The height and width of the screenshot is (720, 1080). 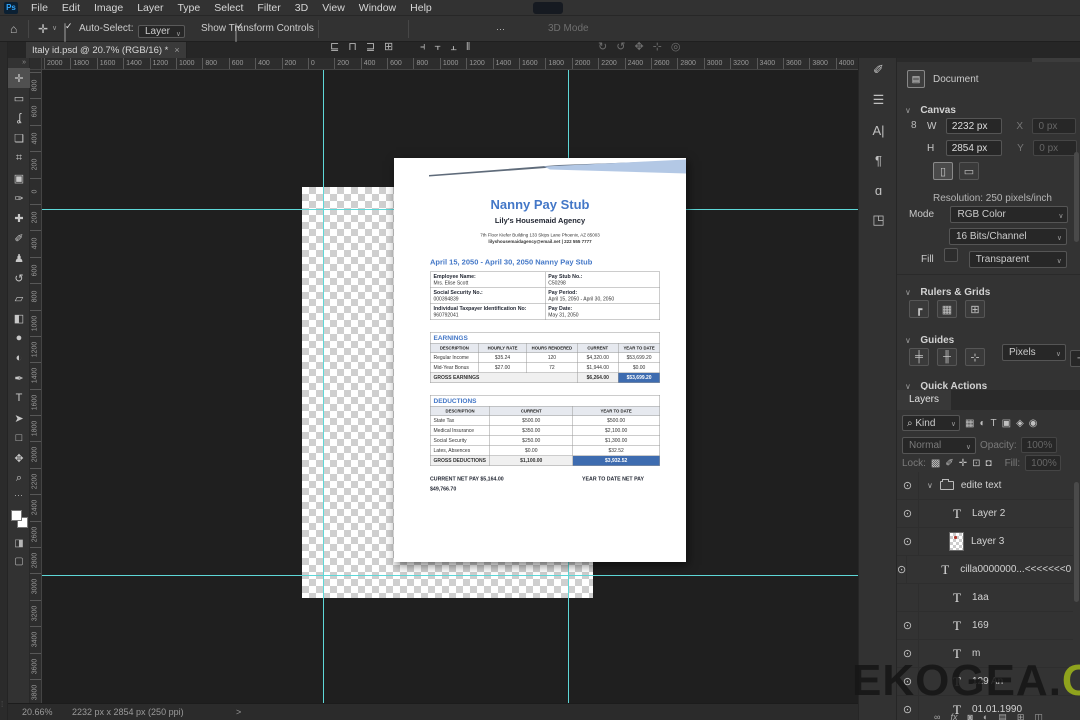 What do you see at coordinates (1009, 215) in the screenshot?
I see `color-mode-dropdown: RGB Color` at bounding box center [1009, 215].